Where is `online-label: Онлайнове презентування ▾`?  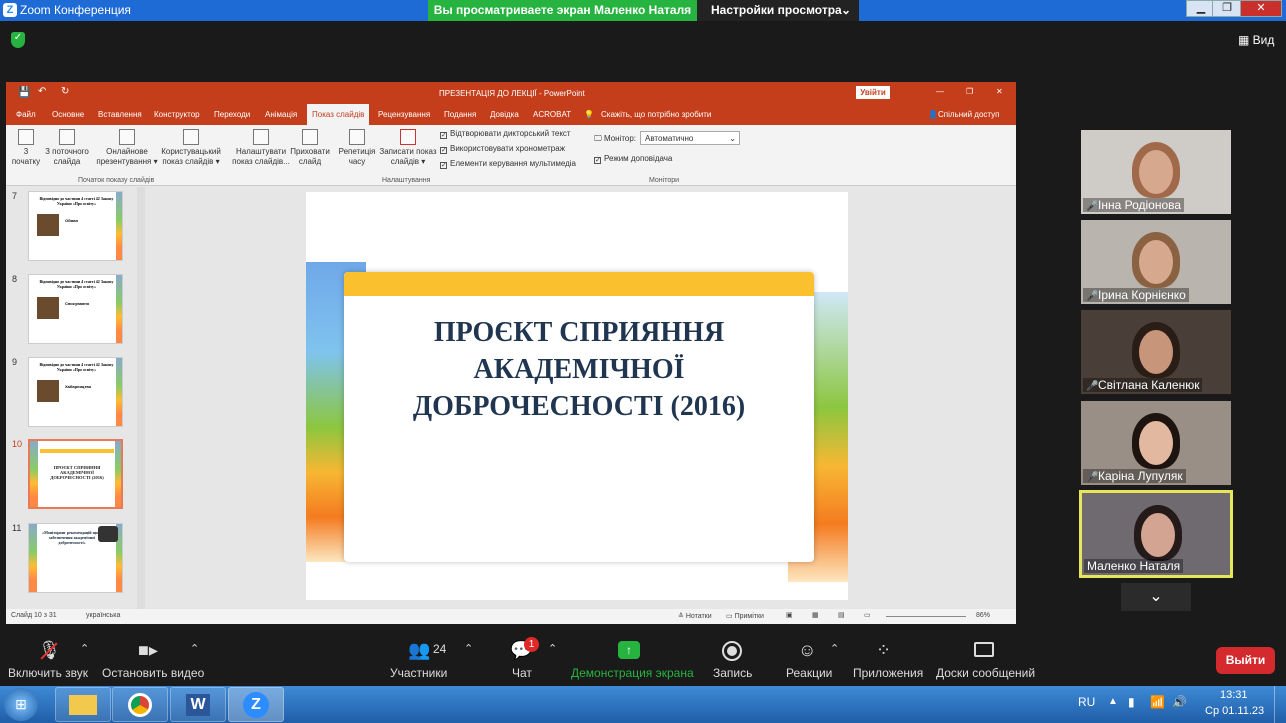
online-label: Онлайнове презентування ▾ is located at coordinates (127, 156).